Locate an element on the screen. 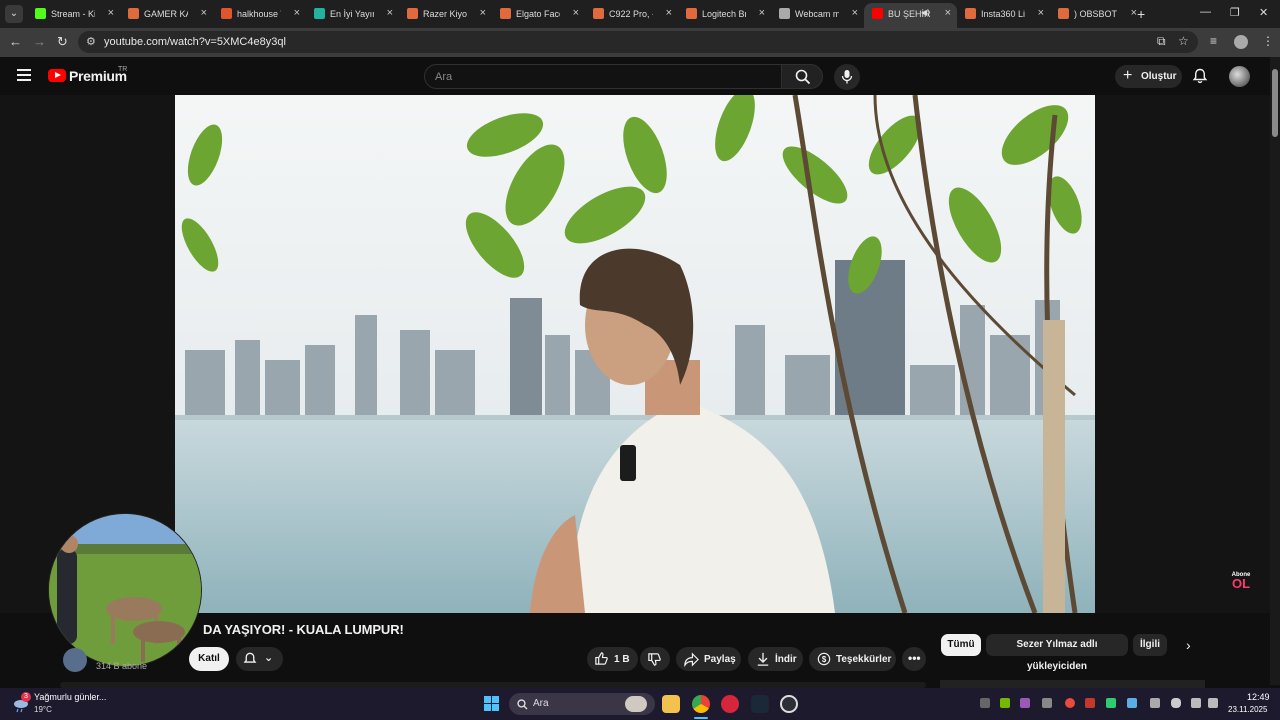 Image resolution: width=1280 pixels, height=720 pixels. search-button is located at coordinates (802, 76).